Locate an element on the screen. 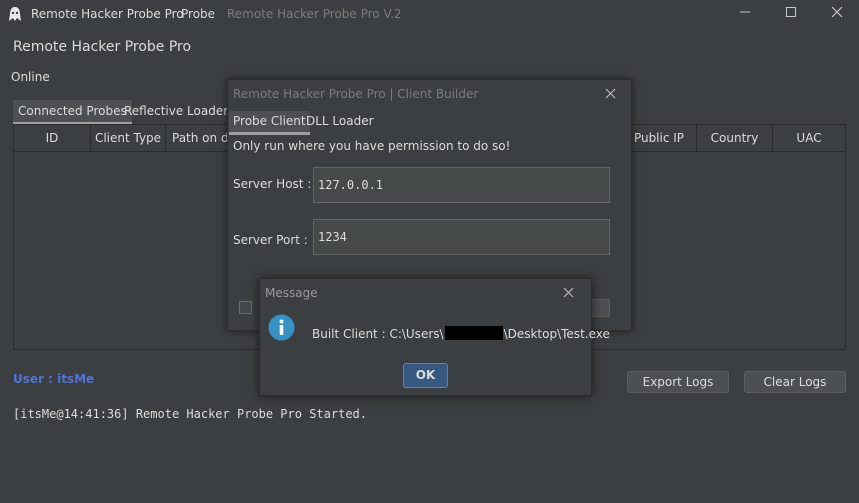 The height and width of the screenshot is (503, 859). column-header-country: Country is located at coordinates (735, 138).